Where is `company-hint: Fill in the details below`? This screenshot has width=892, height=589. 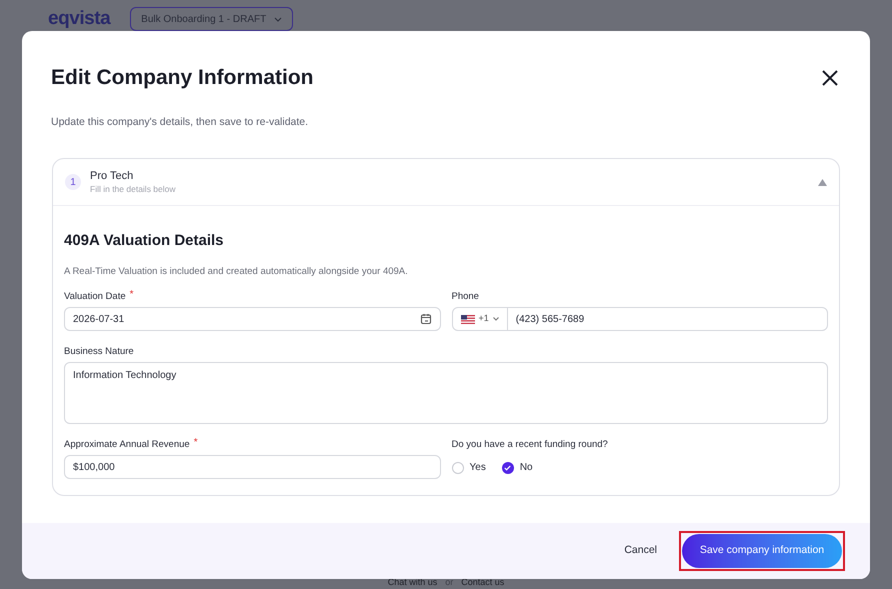 company-hint: Fill in the details below is located at coordinates (133, 189).